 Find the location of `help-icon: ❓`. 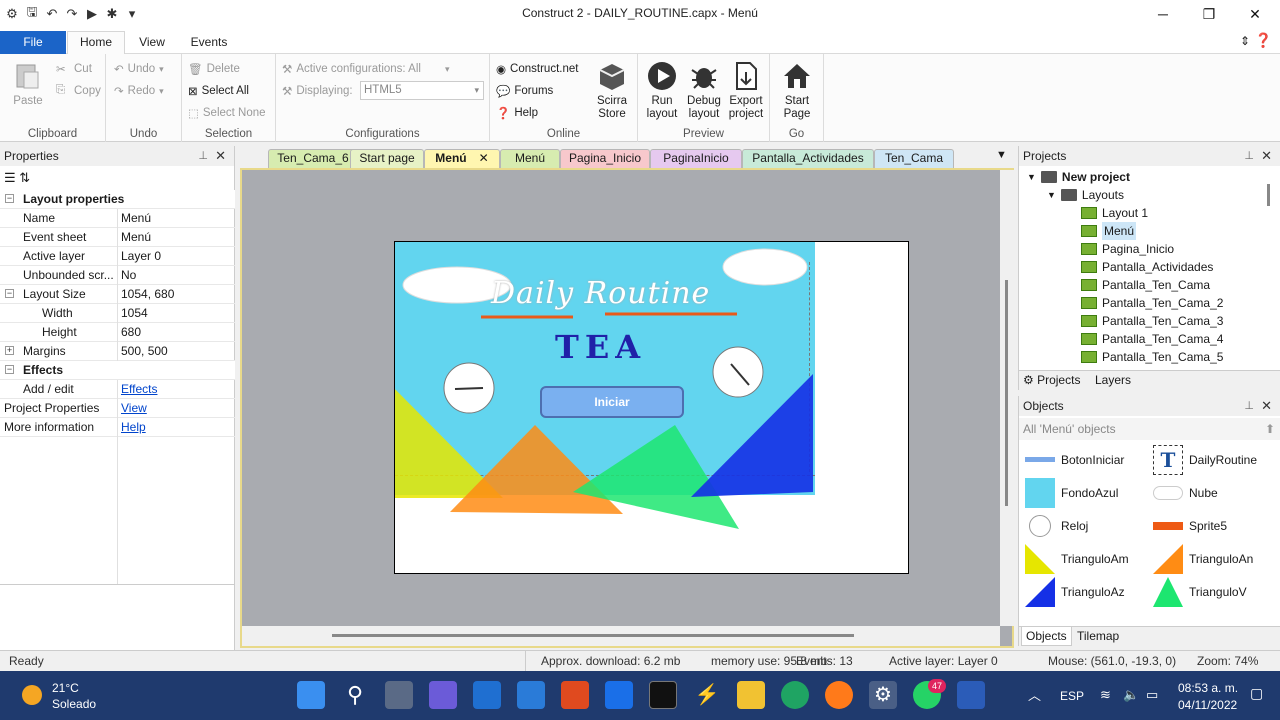

help-icon: ❓ is located at coordinates (1263, 40).